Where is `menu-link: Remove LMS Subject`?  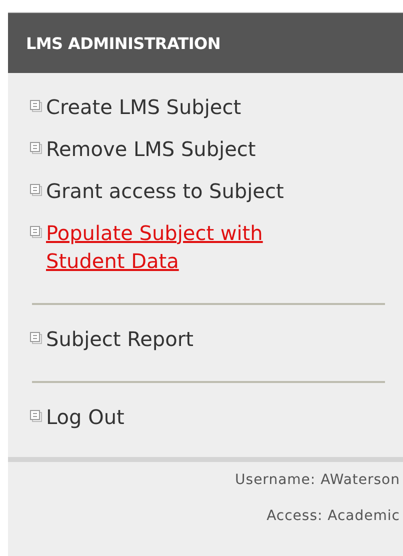
menu-link: Remove LMS Subject is located at coordinates (196, 149).